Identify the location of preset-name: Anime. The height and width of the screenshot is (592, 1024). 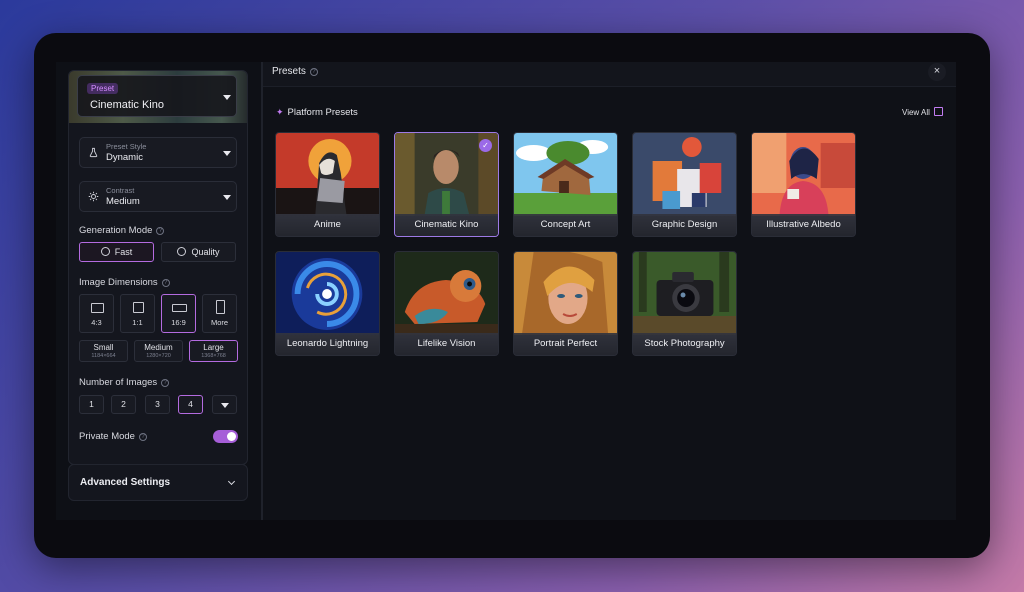
(327, 225).